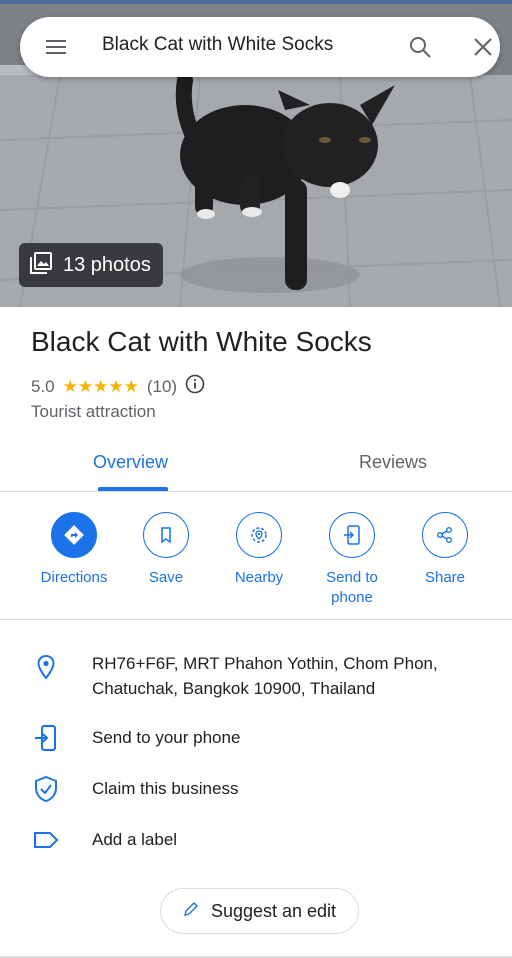 The image size is (512, 958). Describe the element at coordinates (135, 839) in the screenshot. I see `add-label-text: Add a label` at that location.